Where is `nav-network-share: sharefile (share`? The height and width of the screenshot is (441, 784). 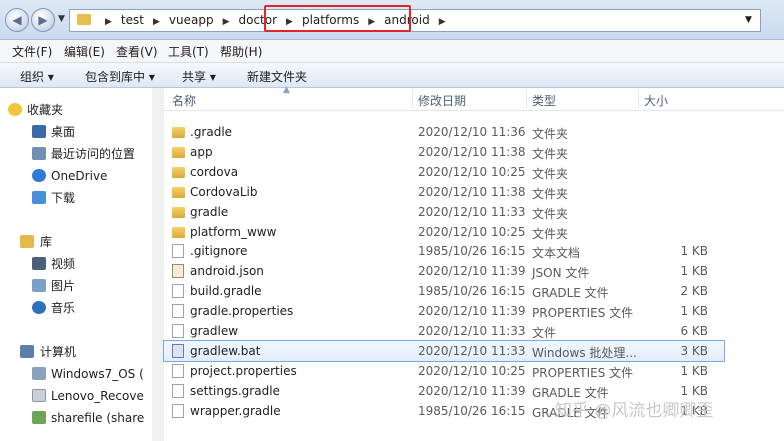
nav-network-share: sharefile (share is located at coordinates (75, 418).